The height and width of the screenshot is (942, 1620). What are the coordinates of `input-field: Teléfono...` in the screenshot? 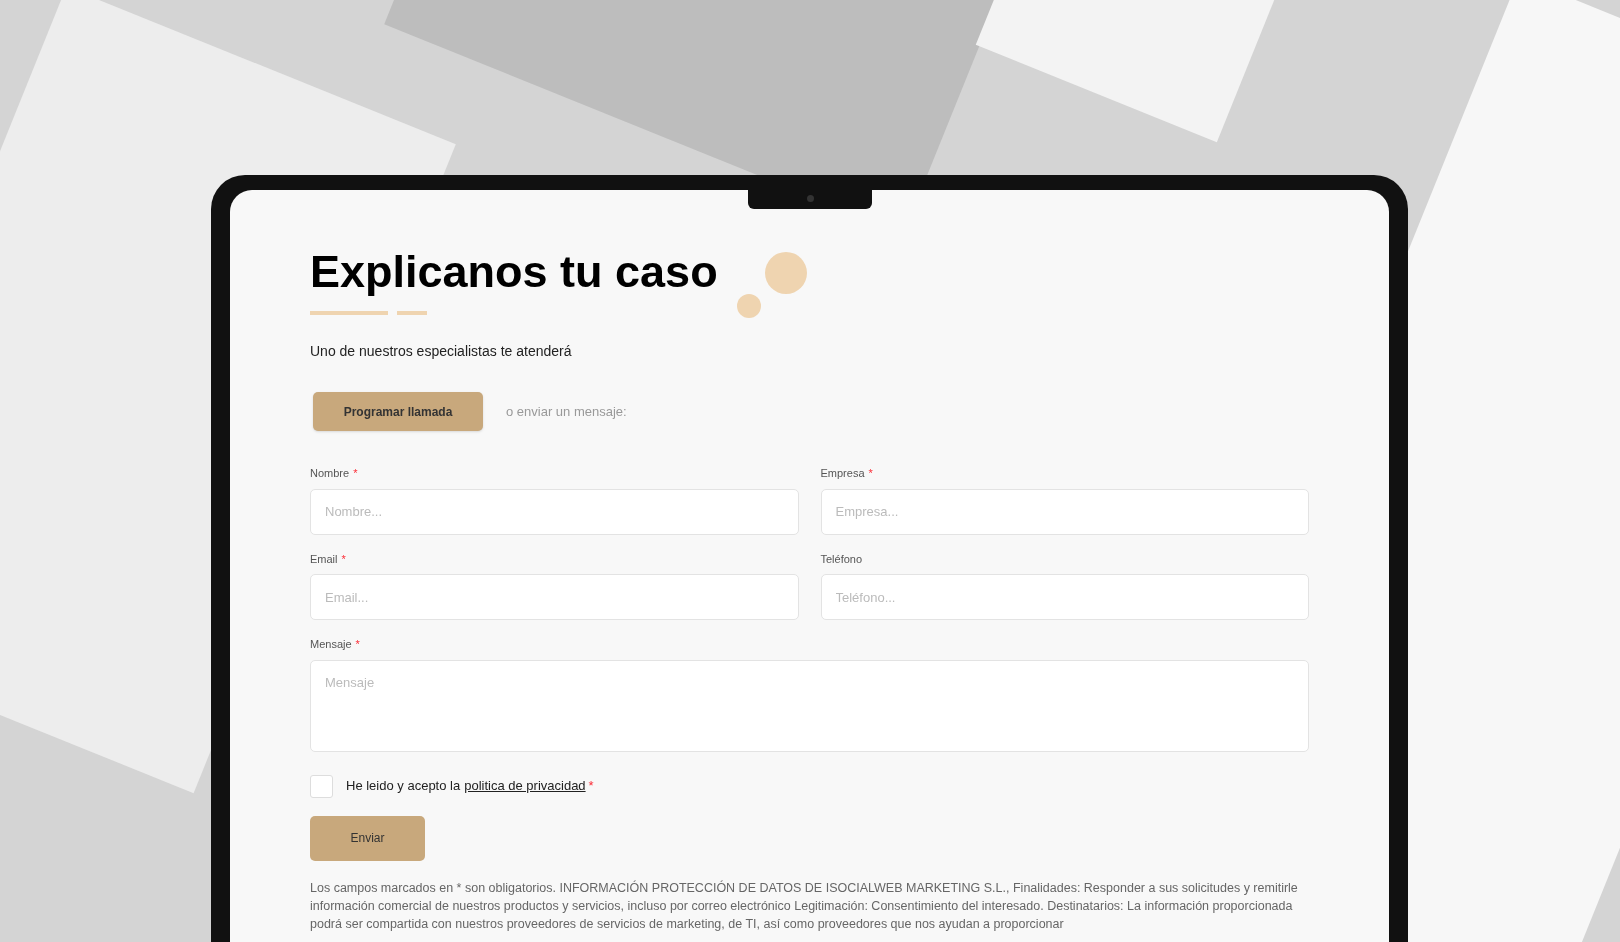 It's located at (1064, 597).